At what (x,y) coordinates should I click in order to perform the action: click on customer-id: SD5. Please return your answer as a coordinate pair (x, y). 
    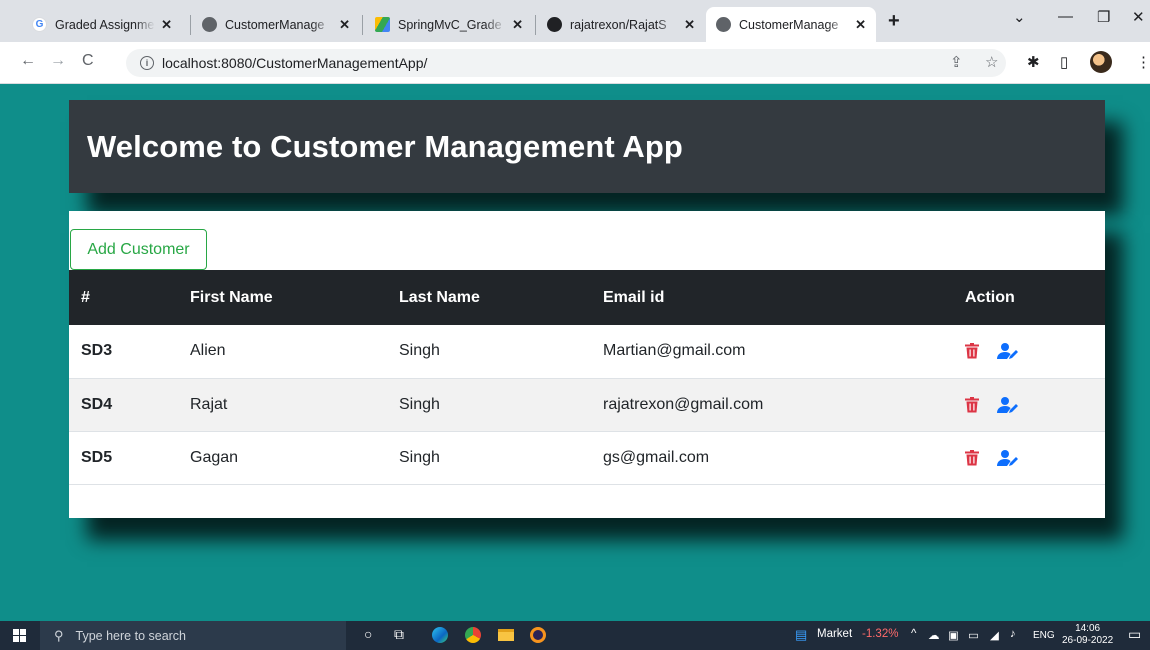
    Looking at the image, I should click on (97, 457).